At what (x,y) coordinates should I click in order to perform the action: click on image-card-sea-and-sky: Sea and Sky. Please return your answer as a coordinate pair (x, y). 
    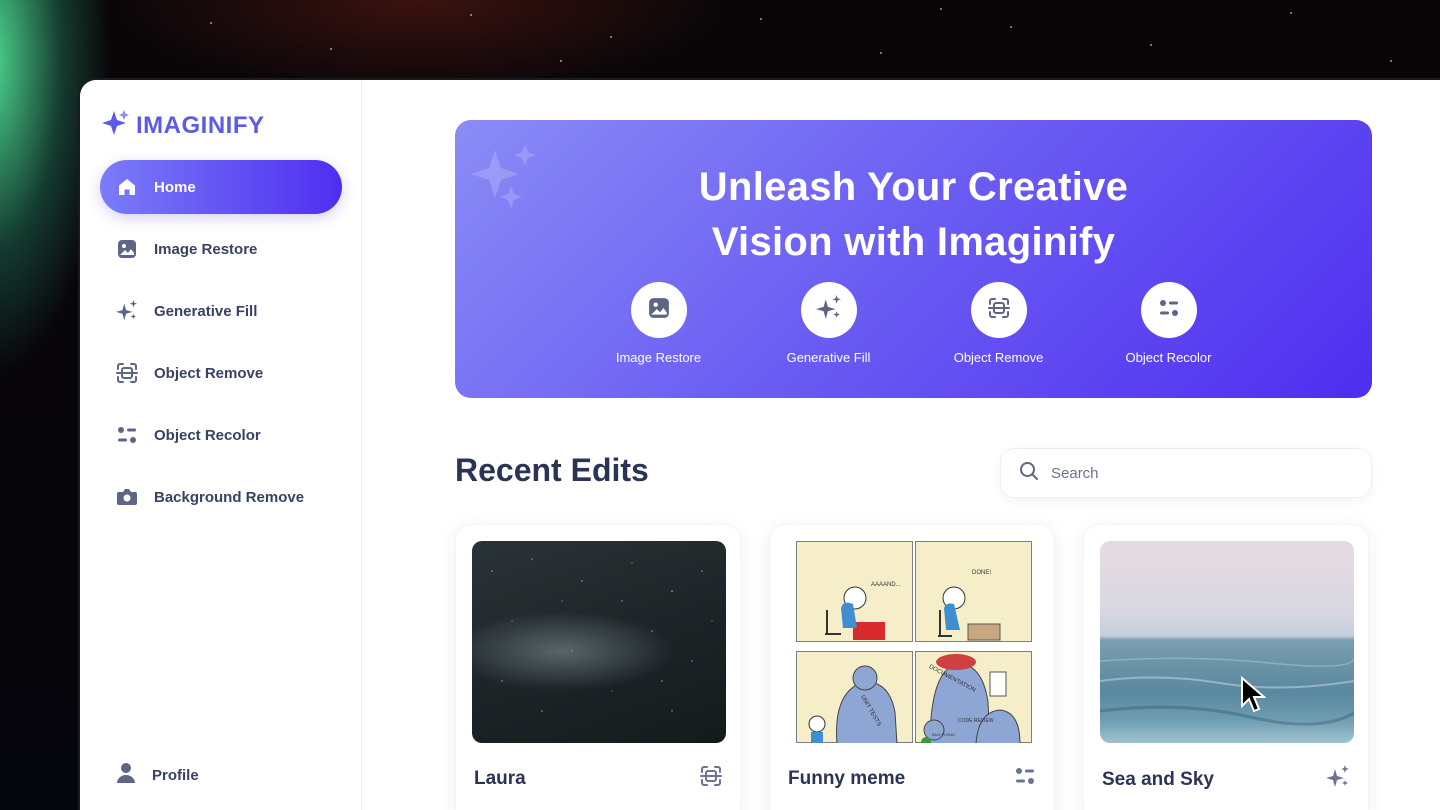
    Looking at the image, I should click on (1226, 667).